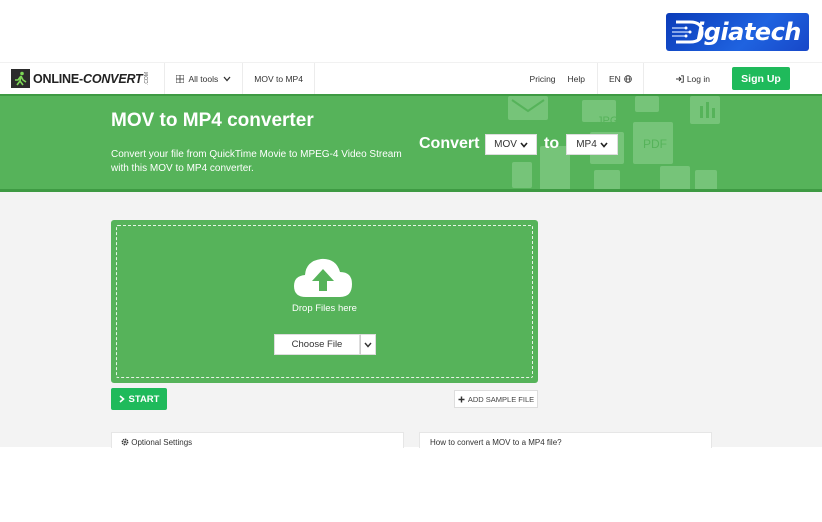  What do you see at coordinates (162, 442) in the screenshot?
I see `optional-settings-label: Optional Settings` at bounding box center [162, 442].